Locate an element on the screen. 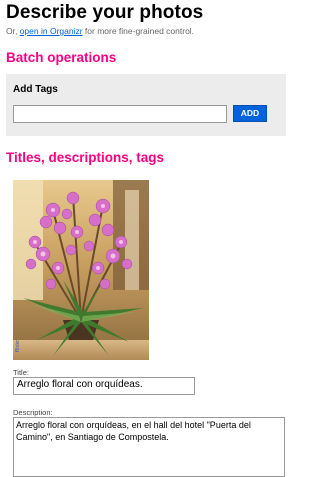 The width and height of the screenshot is (320, 477). title-label: Title: is located at coordinates (21, 372).